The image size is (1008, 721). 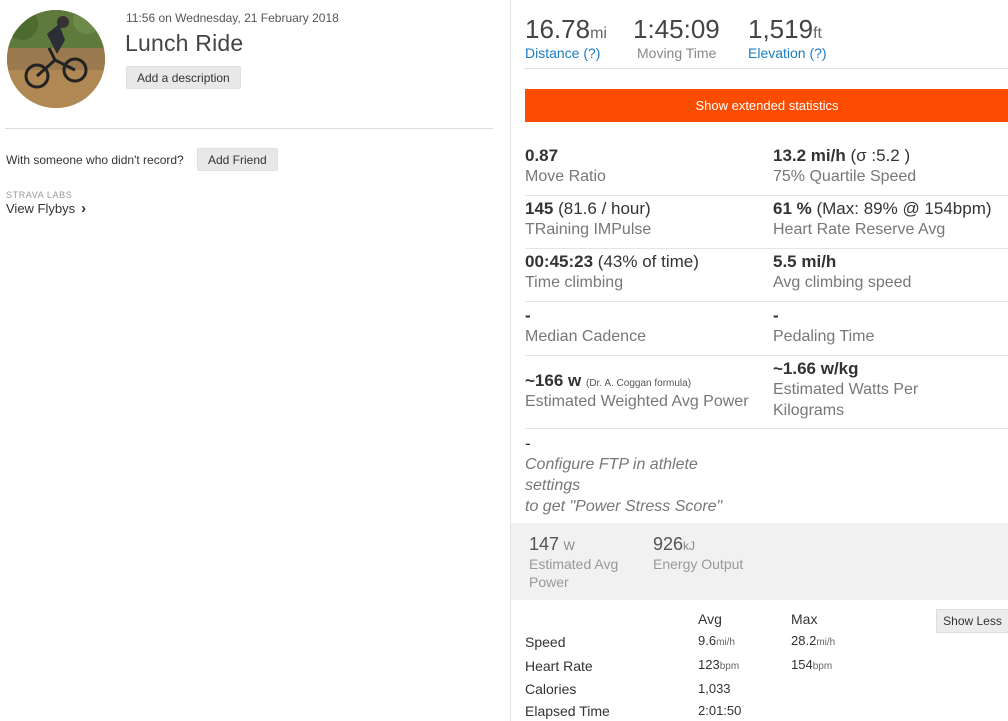 I want to click on distance-stat: 16.78mi Distance (?), so click(x=566, y=37).